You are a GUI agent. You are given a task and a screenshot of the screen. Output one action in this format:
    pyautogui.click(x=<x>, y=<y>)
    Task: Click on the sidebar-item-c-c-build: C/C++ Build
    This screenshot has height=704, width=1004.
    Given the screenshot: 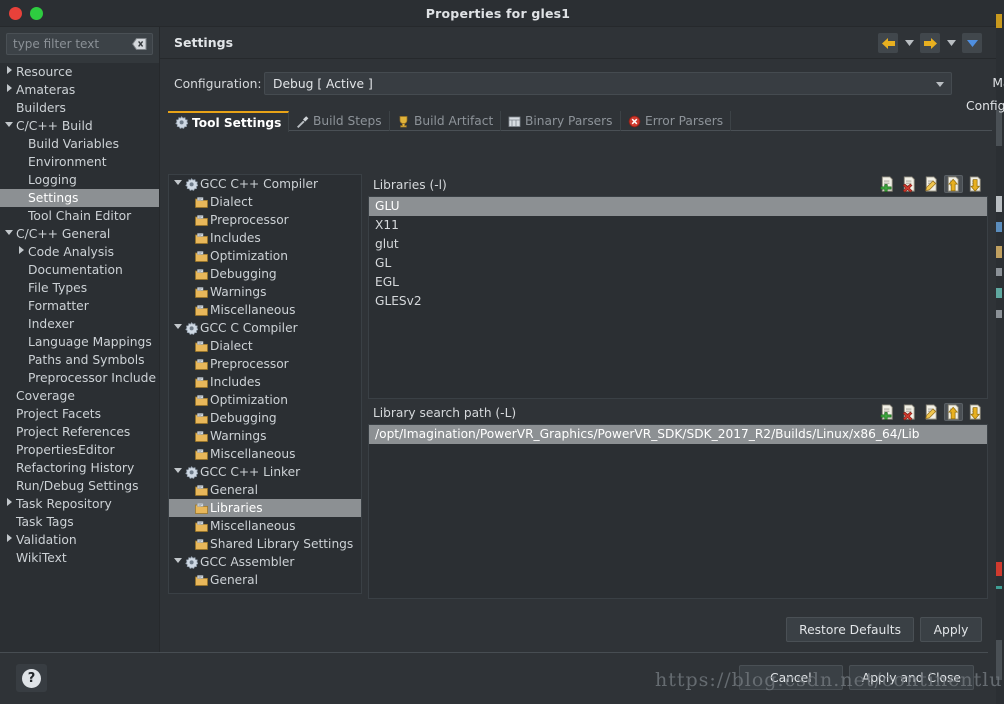 What is the action you would take?
    pyautogui.click(x=79, y=126)
    